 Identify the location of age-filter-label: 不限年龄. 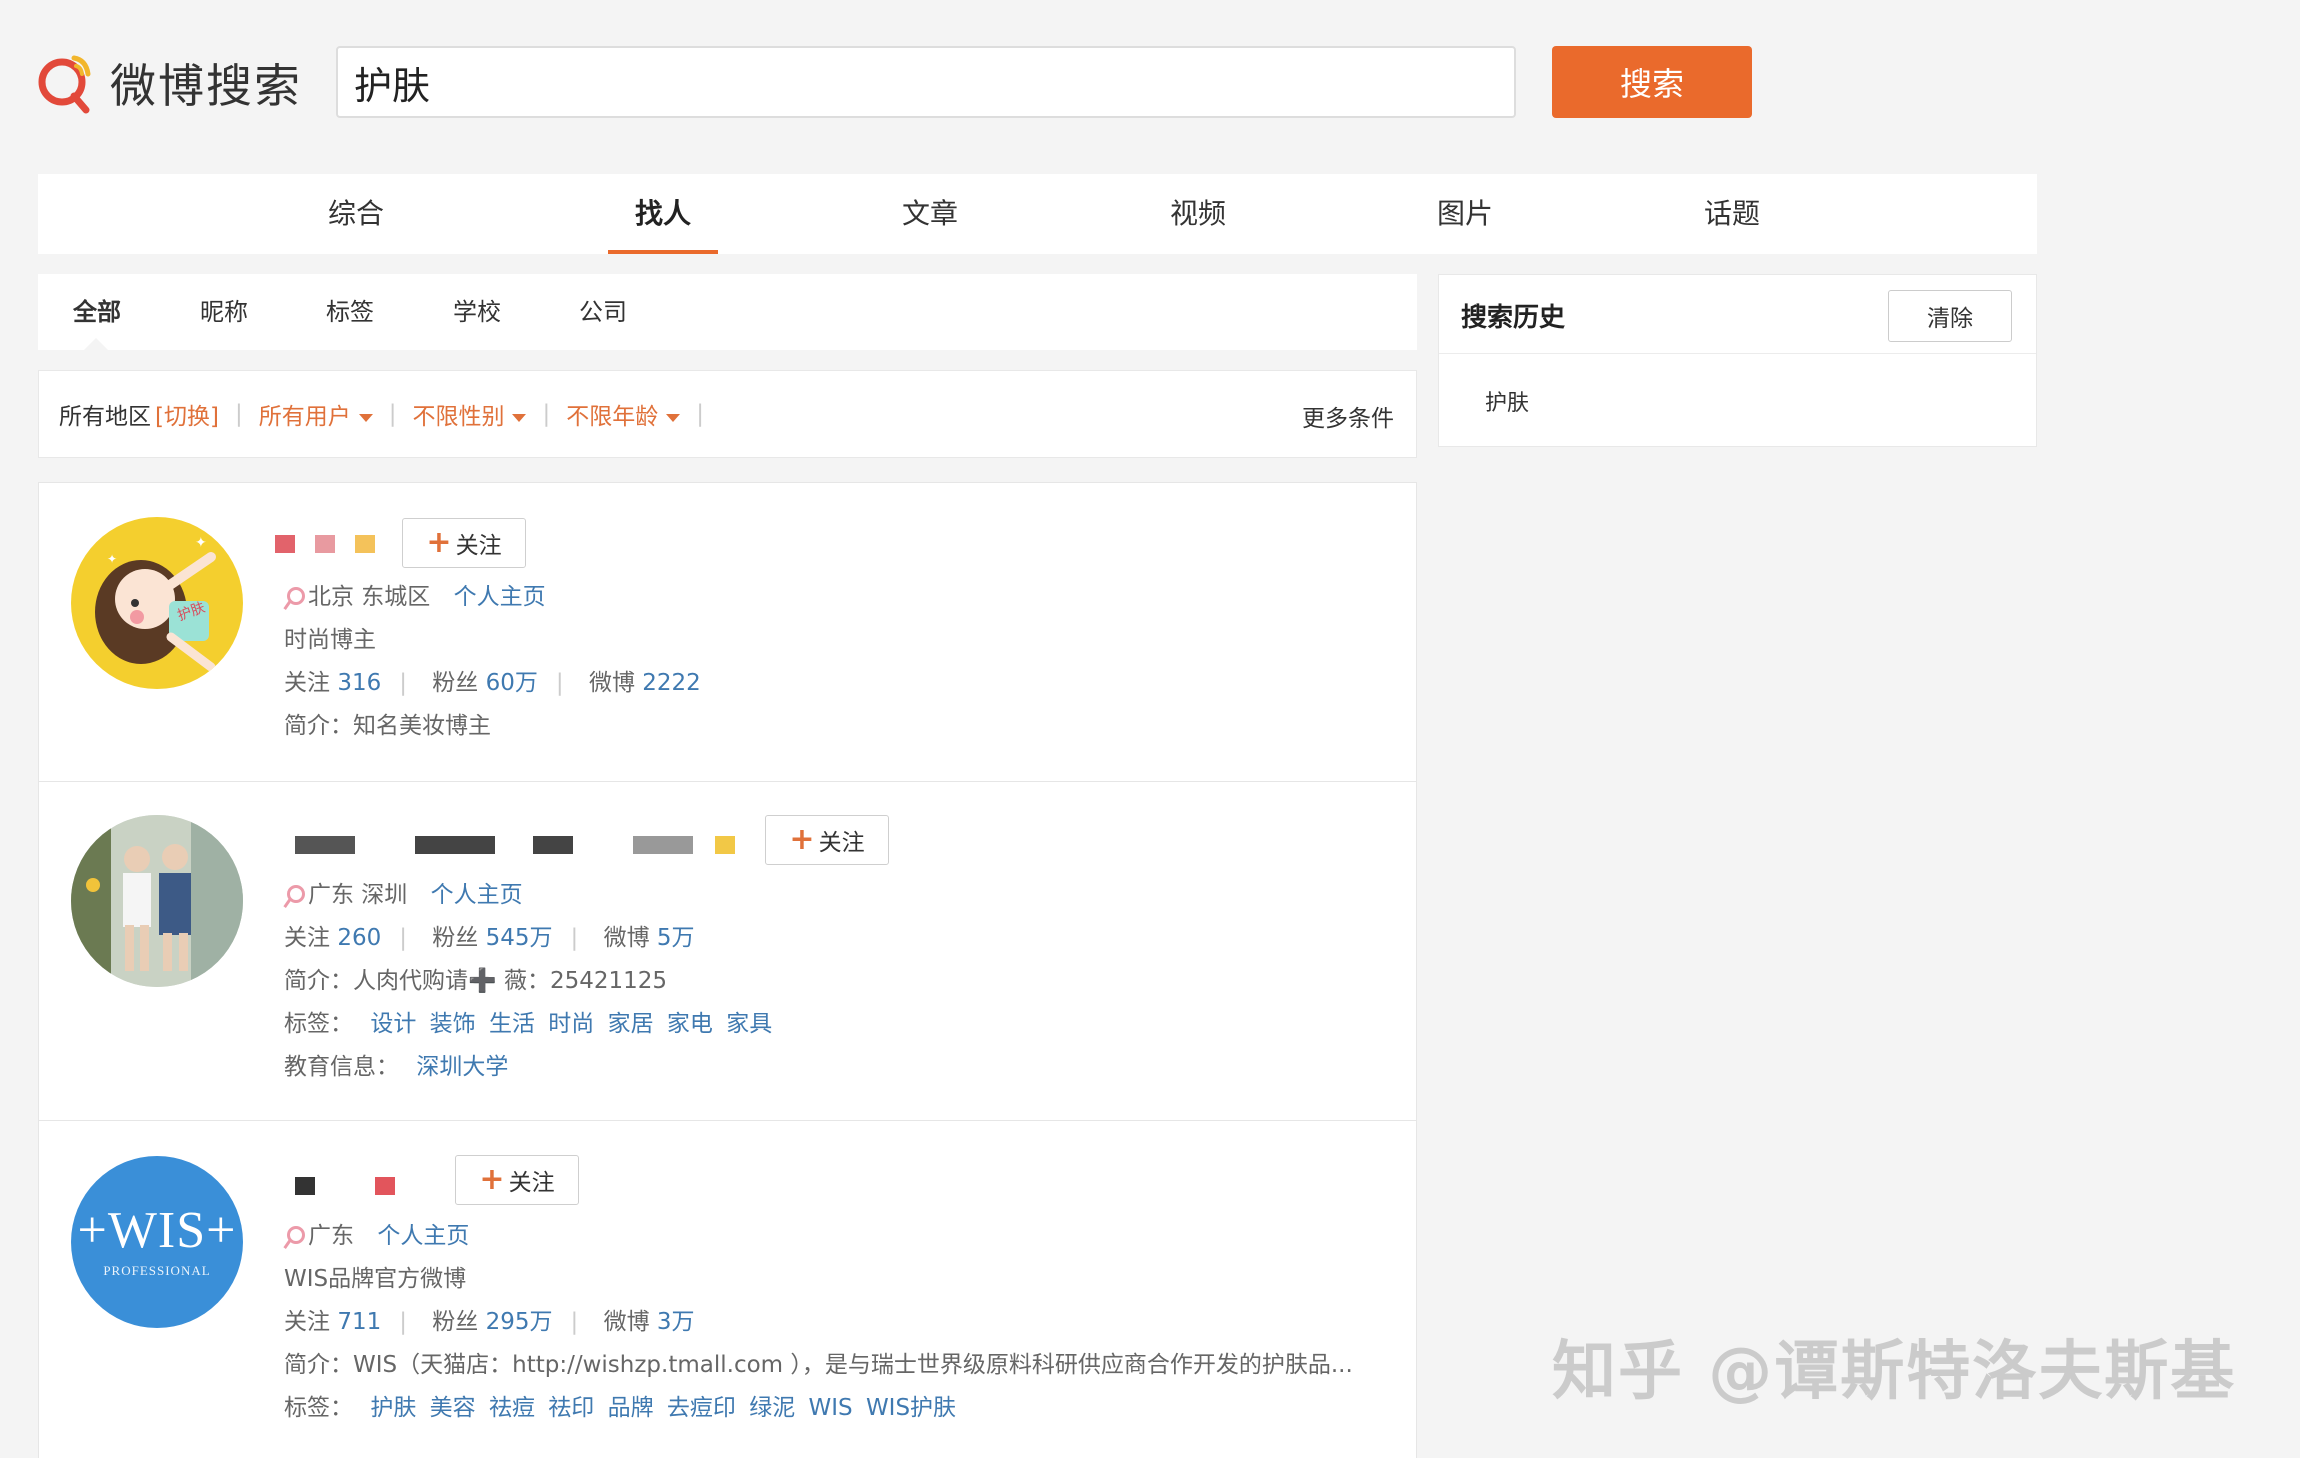
(612, 417).